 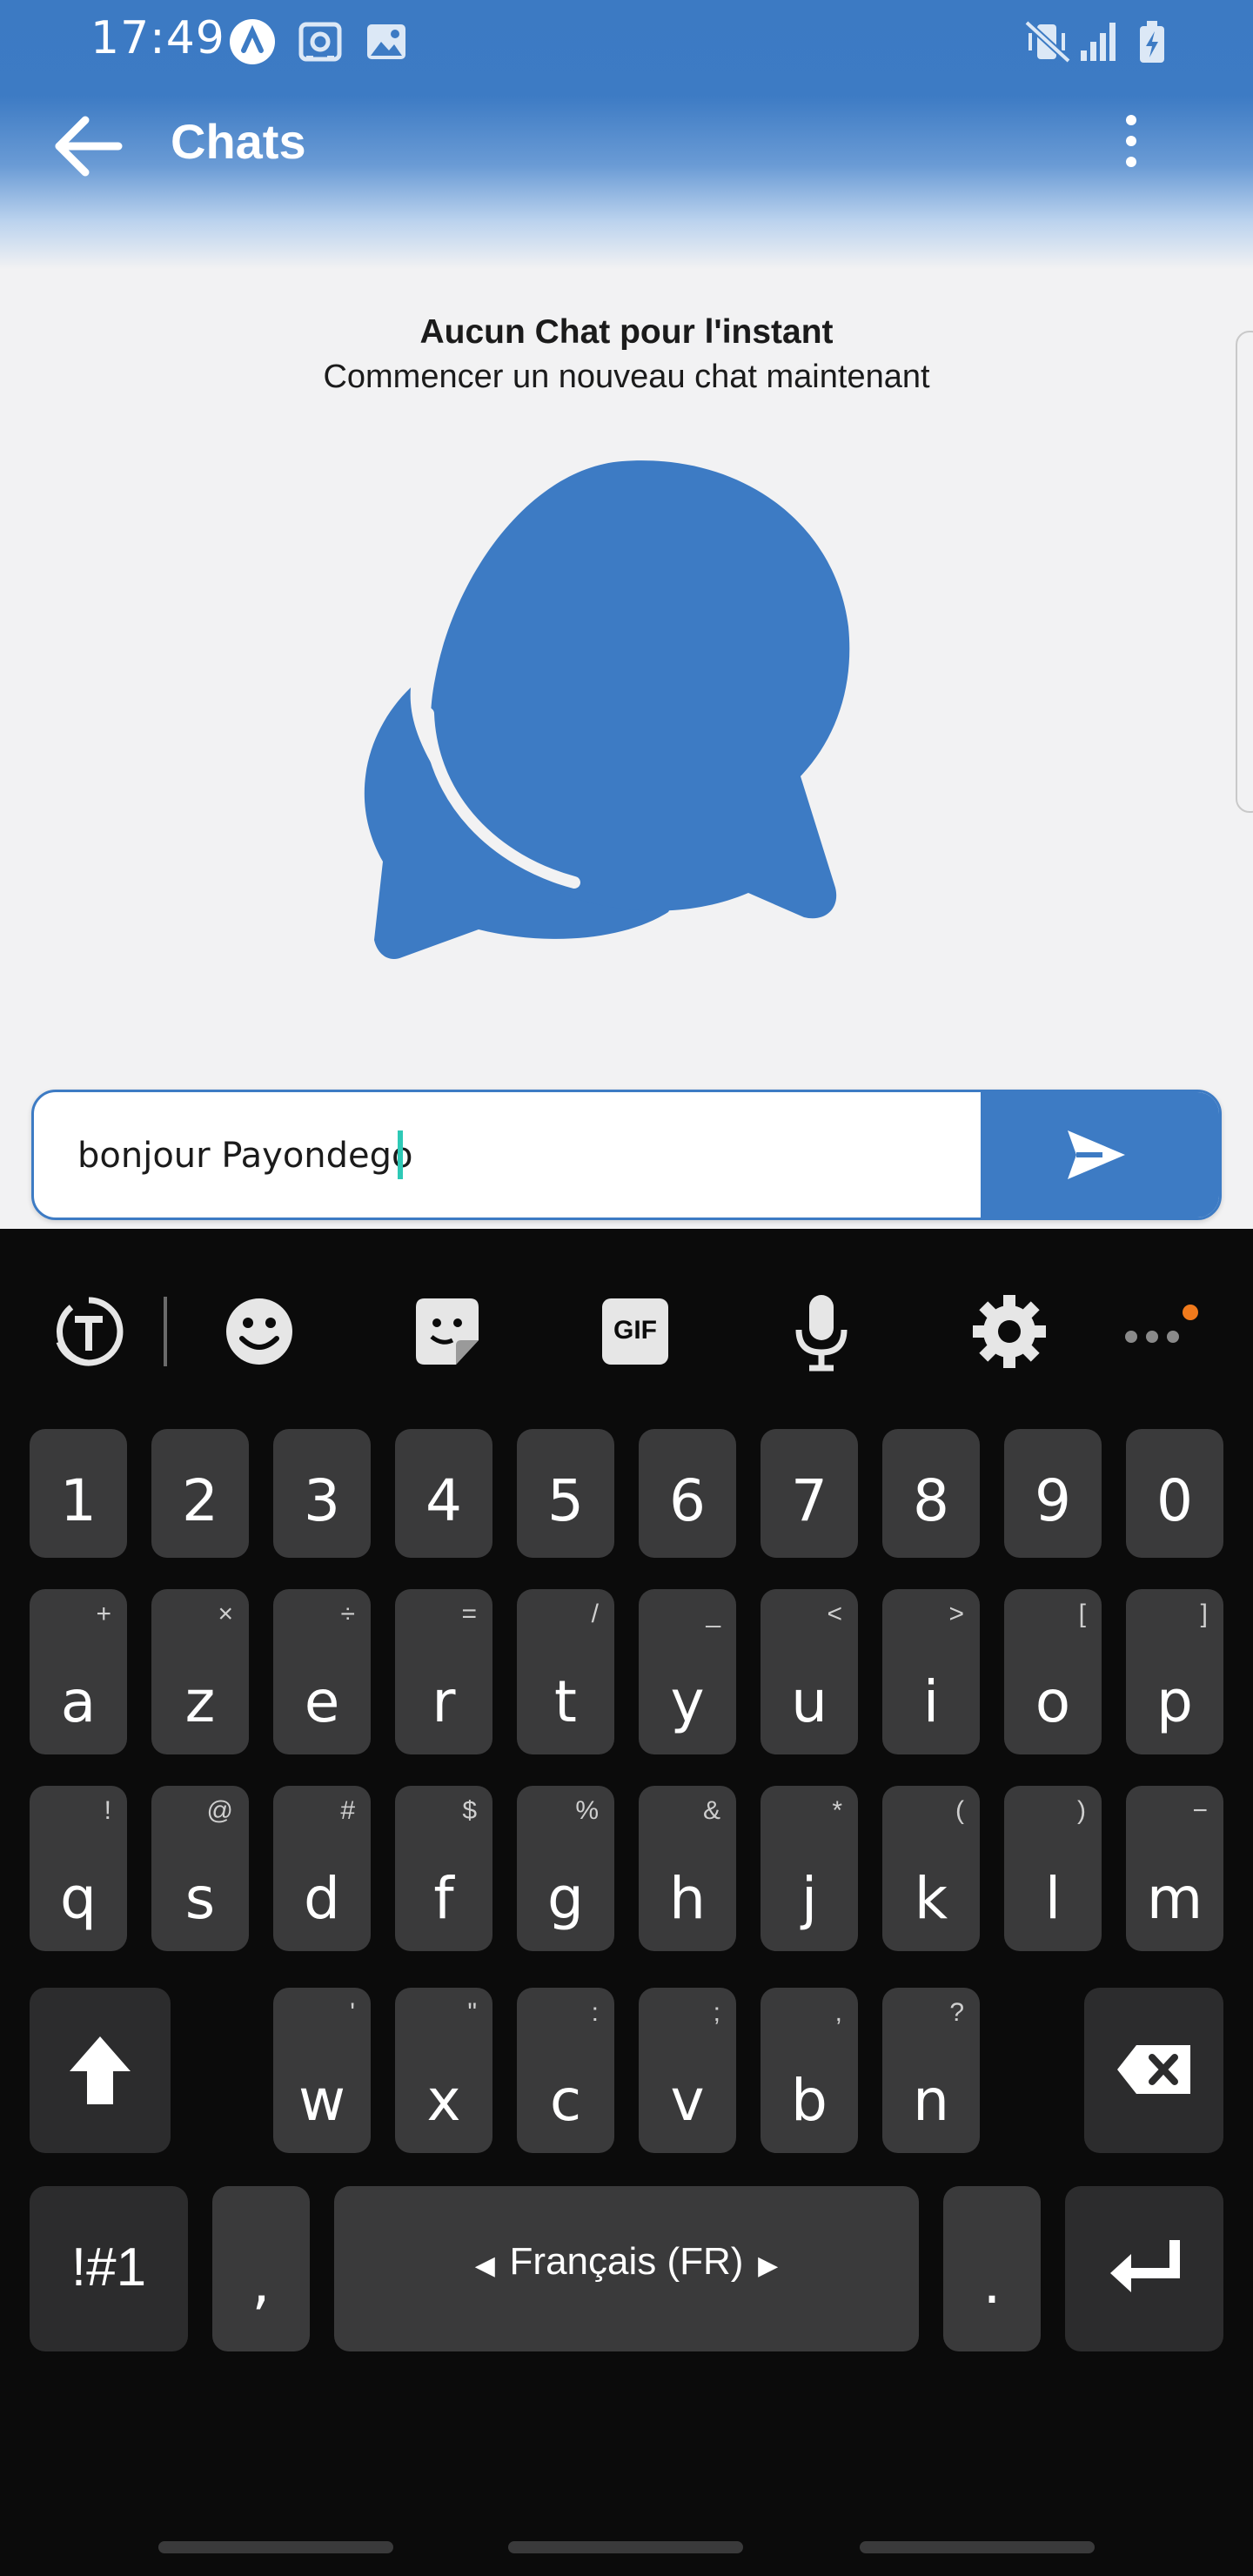 I want to click on key-a: + a, so click(x=78, y=1671).